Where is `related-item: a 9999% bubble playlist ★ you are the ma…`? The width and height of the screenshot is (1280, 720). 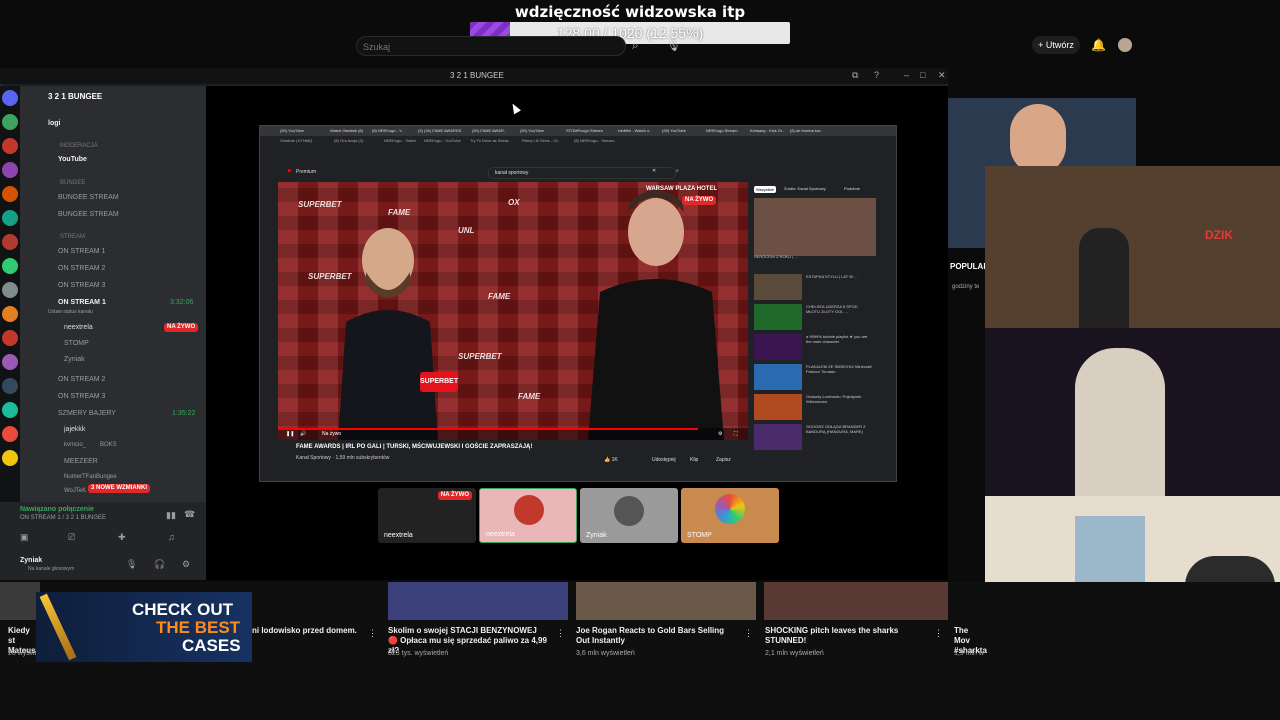
related-item: a 9999% bubble playlist ★ you are the ma… is located at coordinates (815, 348).